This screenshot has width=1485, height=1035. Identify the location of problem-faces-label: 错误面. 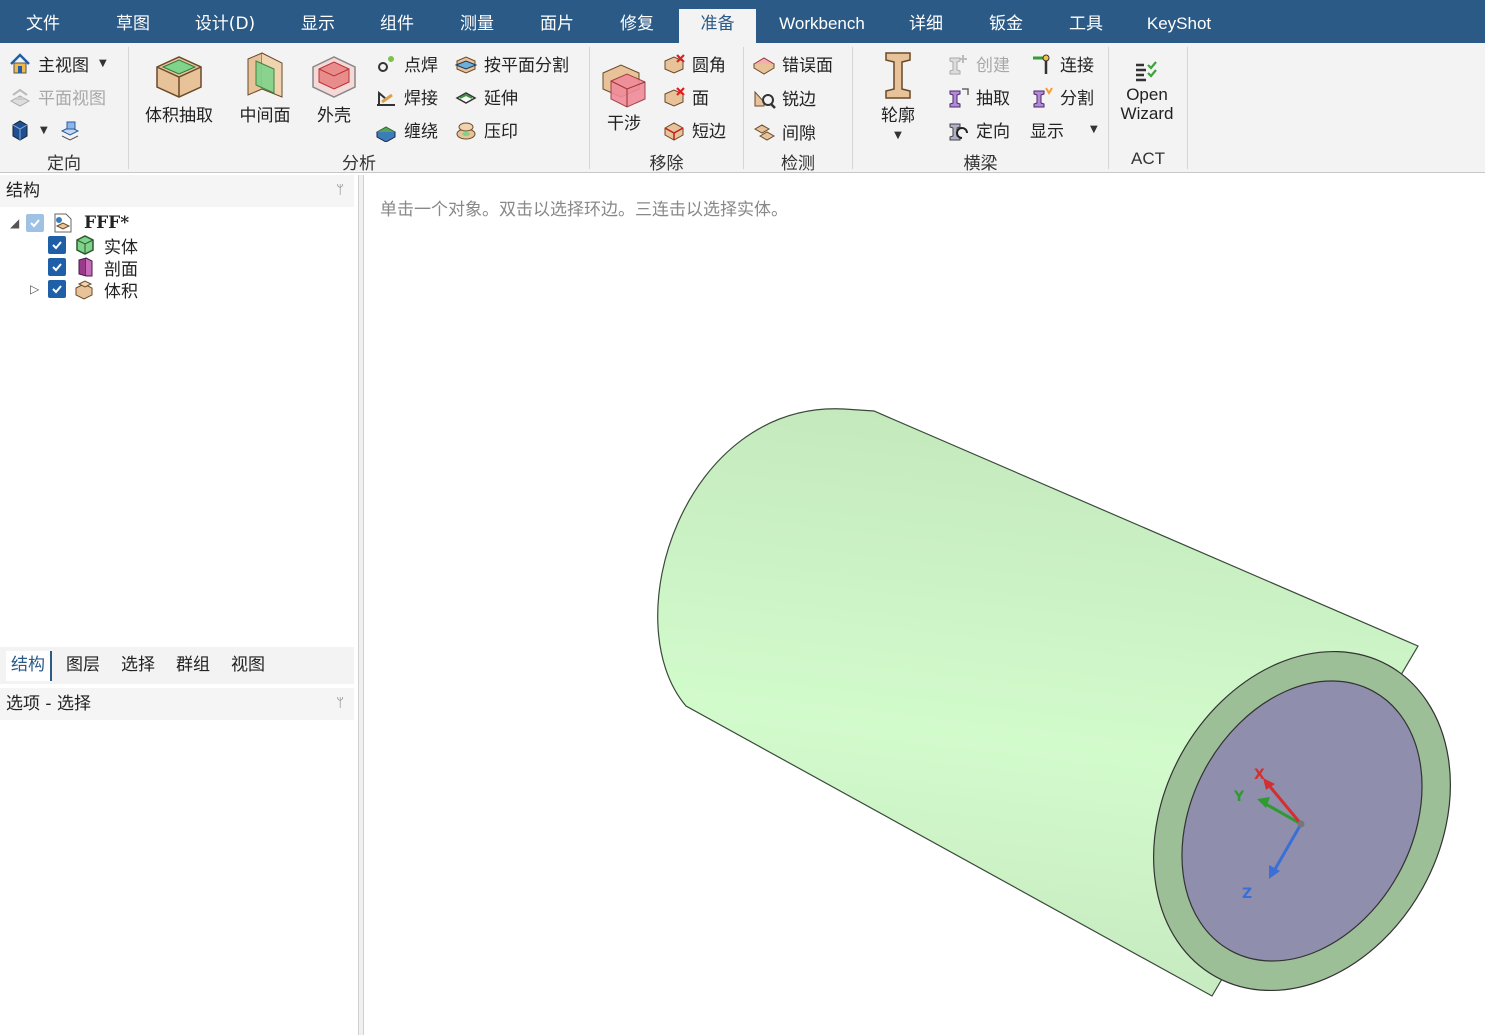
(807, 66).